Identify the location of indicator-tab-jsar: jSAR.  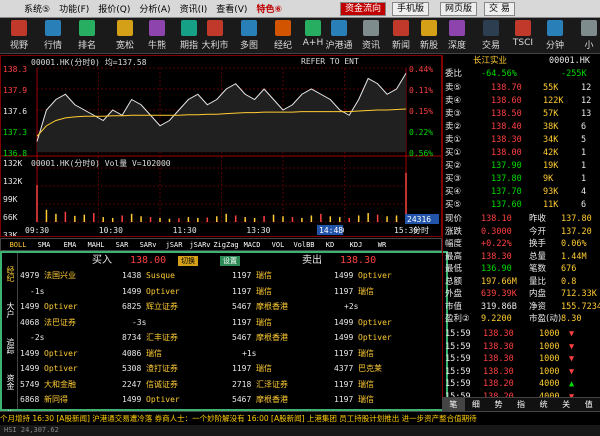
(174, 245).